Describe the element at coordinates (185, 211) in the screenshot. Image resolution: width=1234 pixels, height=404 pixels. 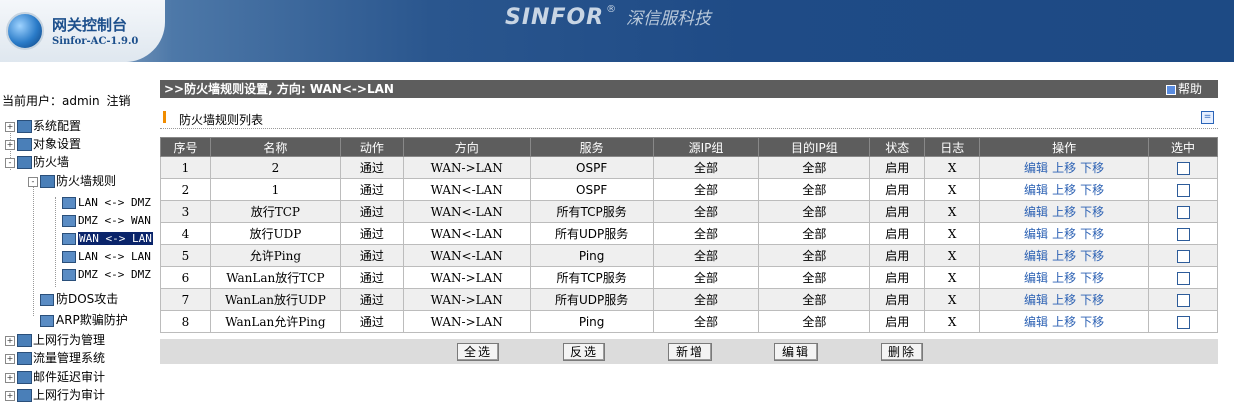
I see `row-number-cell: 3` at that location.